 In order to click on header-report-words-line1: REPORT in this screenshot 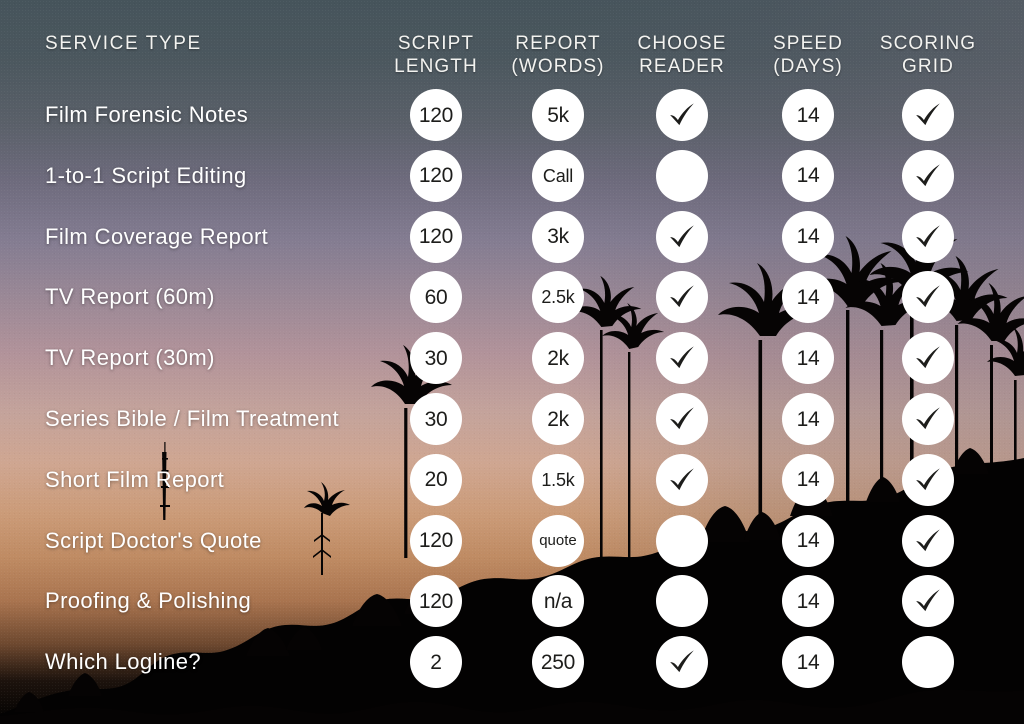, I will do `click(558, 43)`.